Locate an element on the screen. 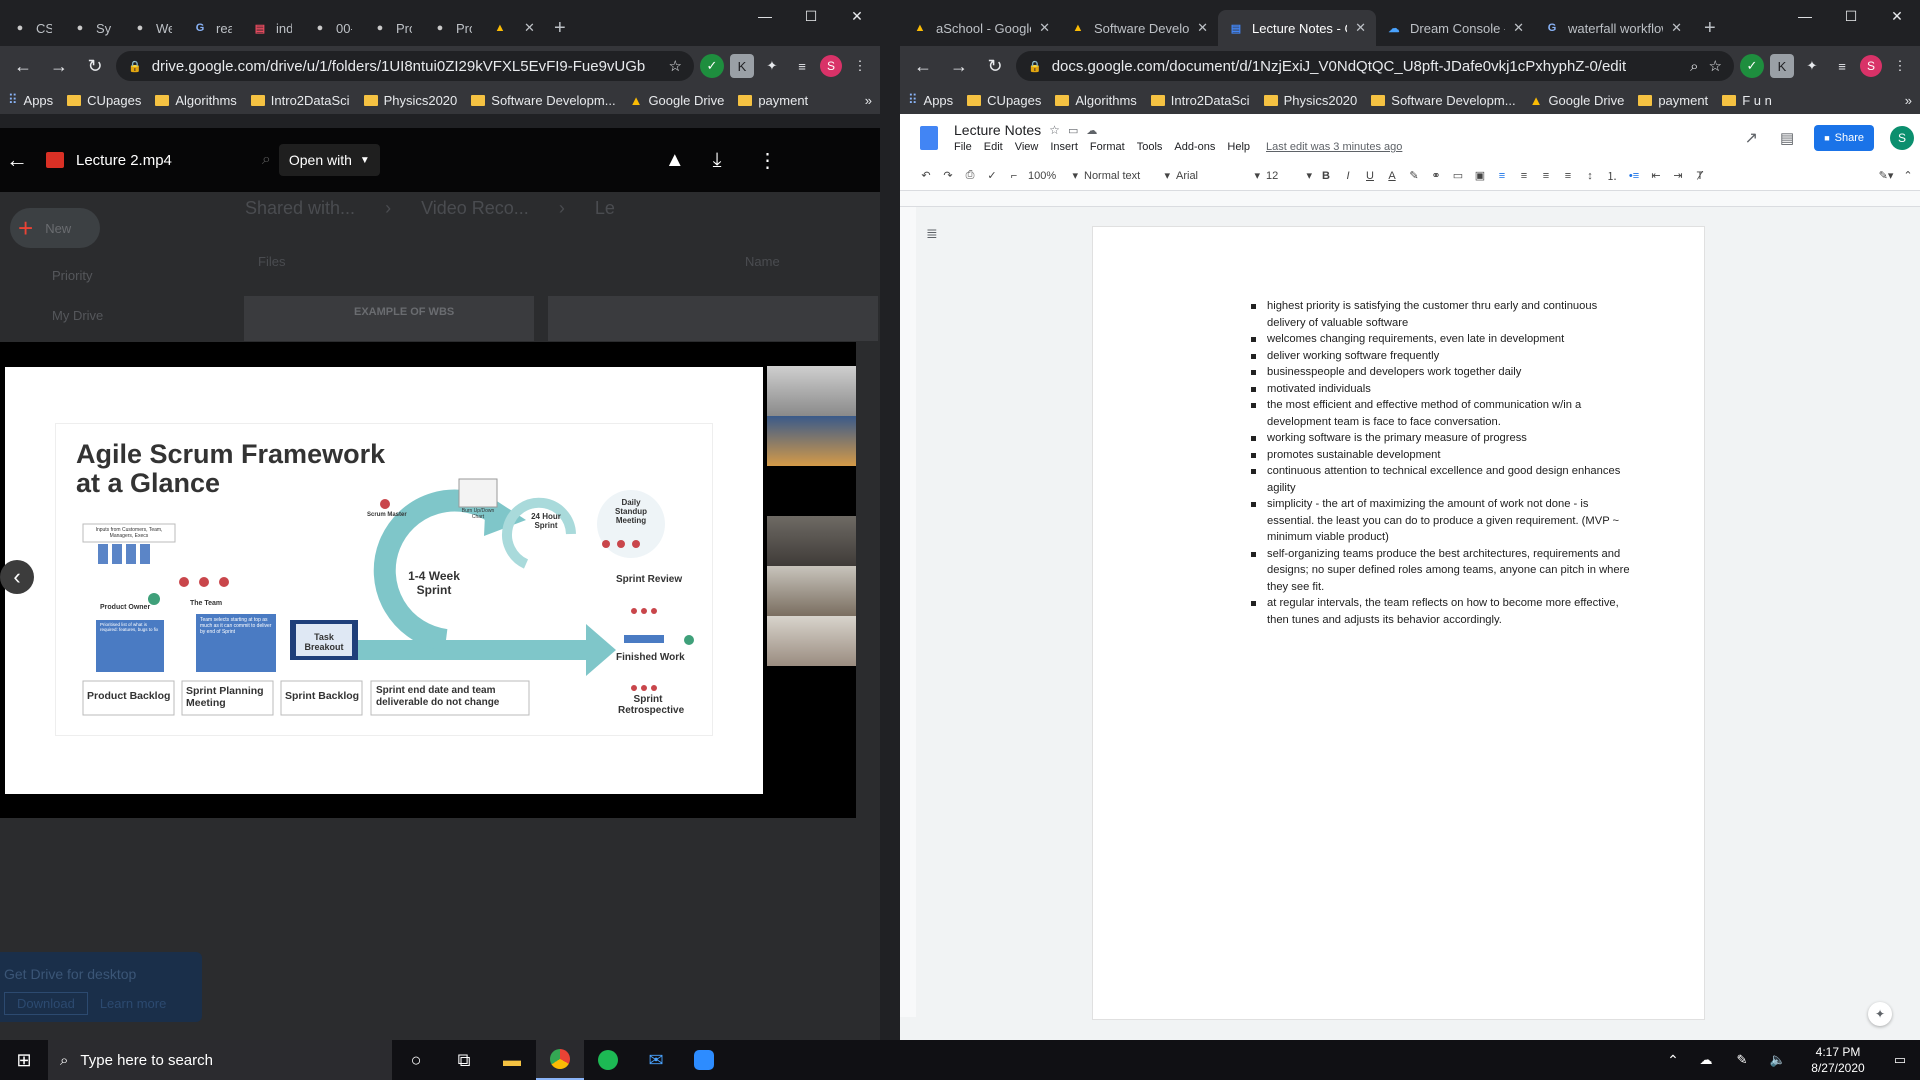 The image size is (1920, 1080). tab-6: ● 00-int is located at coordinates (332, 28).